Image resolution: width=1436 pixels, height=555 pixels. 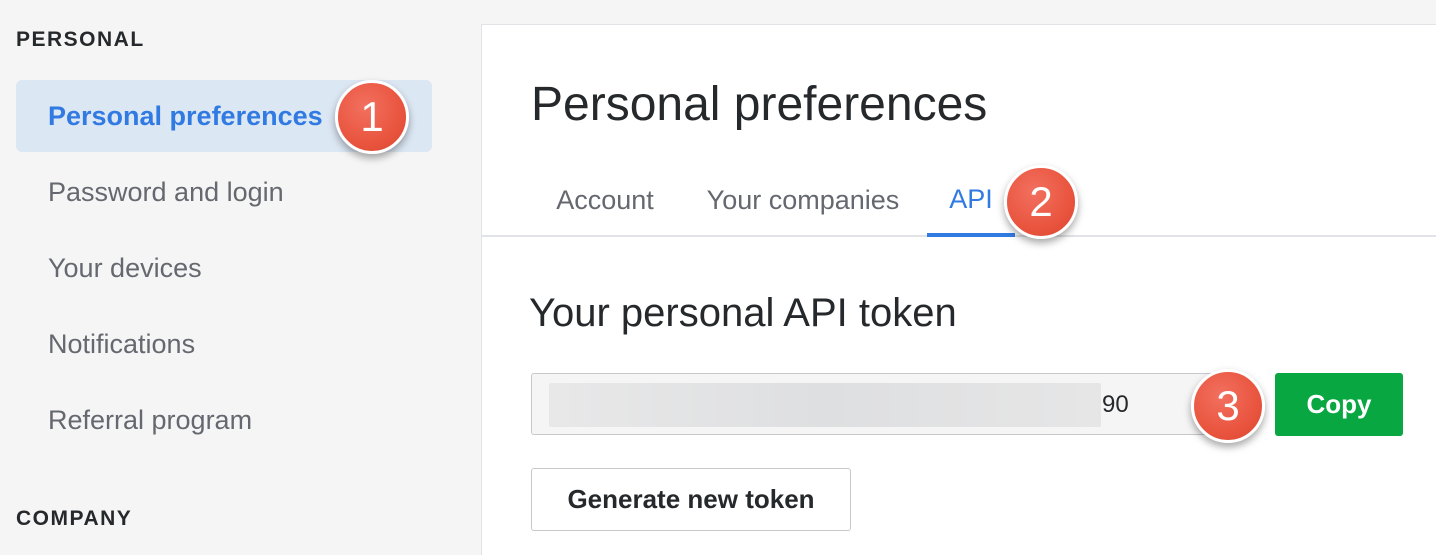 What do you see at coordinates (759, 104) in the screenshot?
I see `page-title: Personal preferences` at bounding box center [759, 104].